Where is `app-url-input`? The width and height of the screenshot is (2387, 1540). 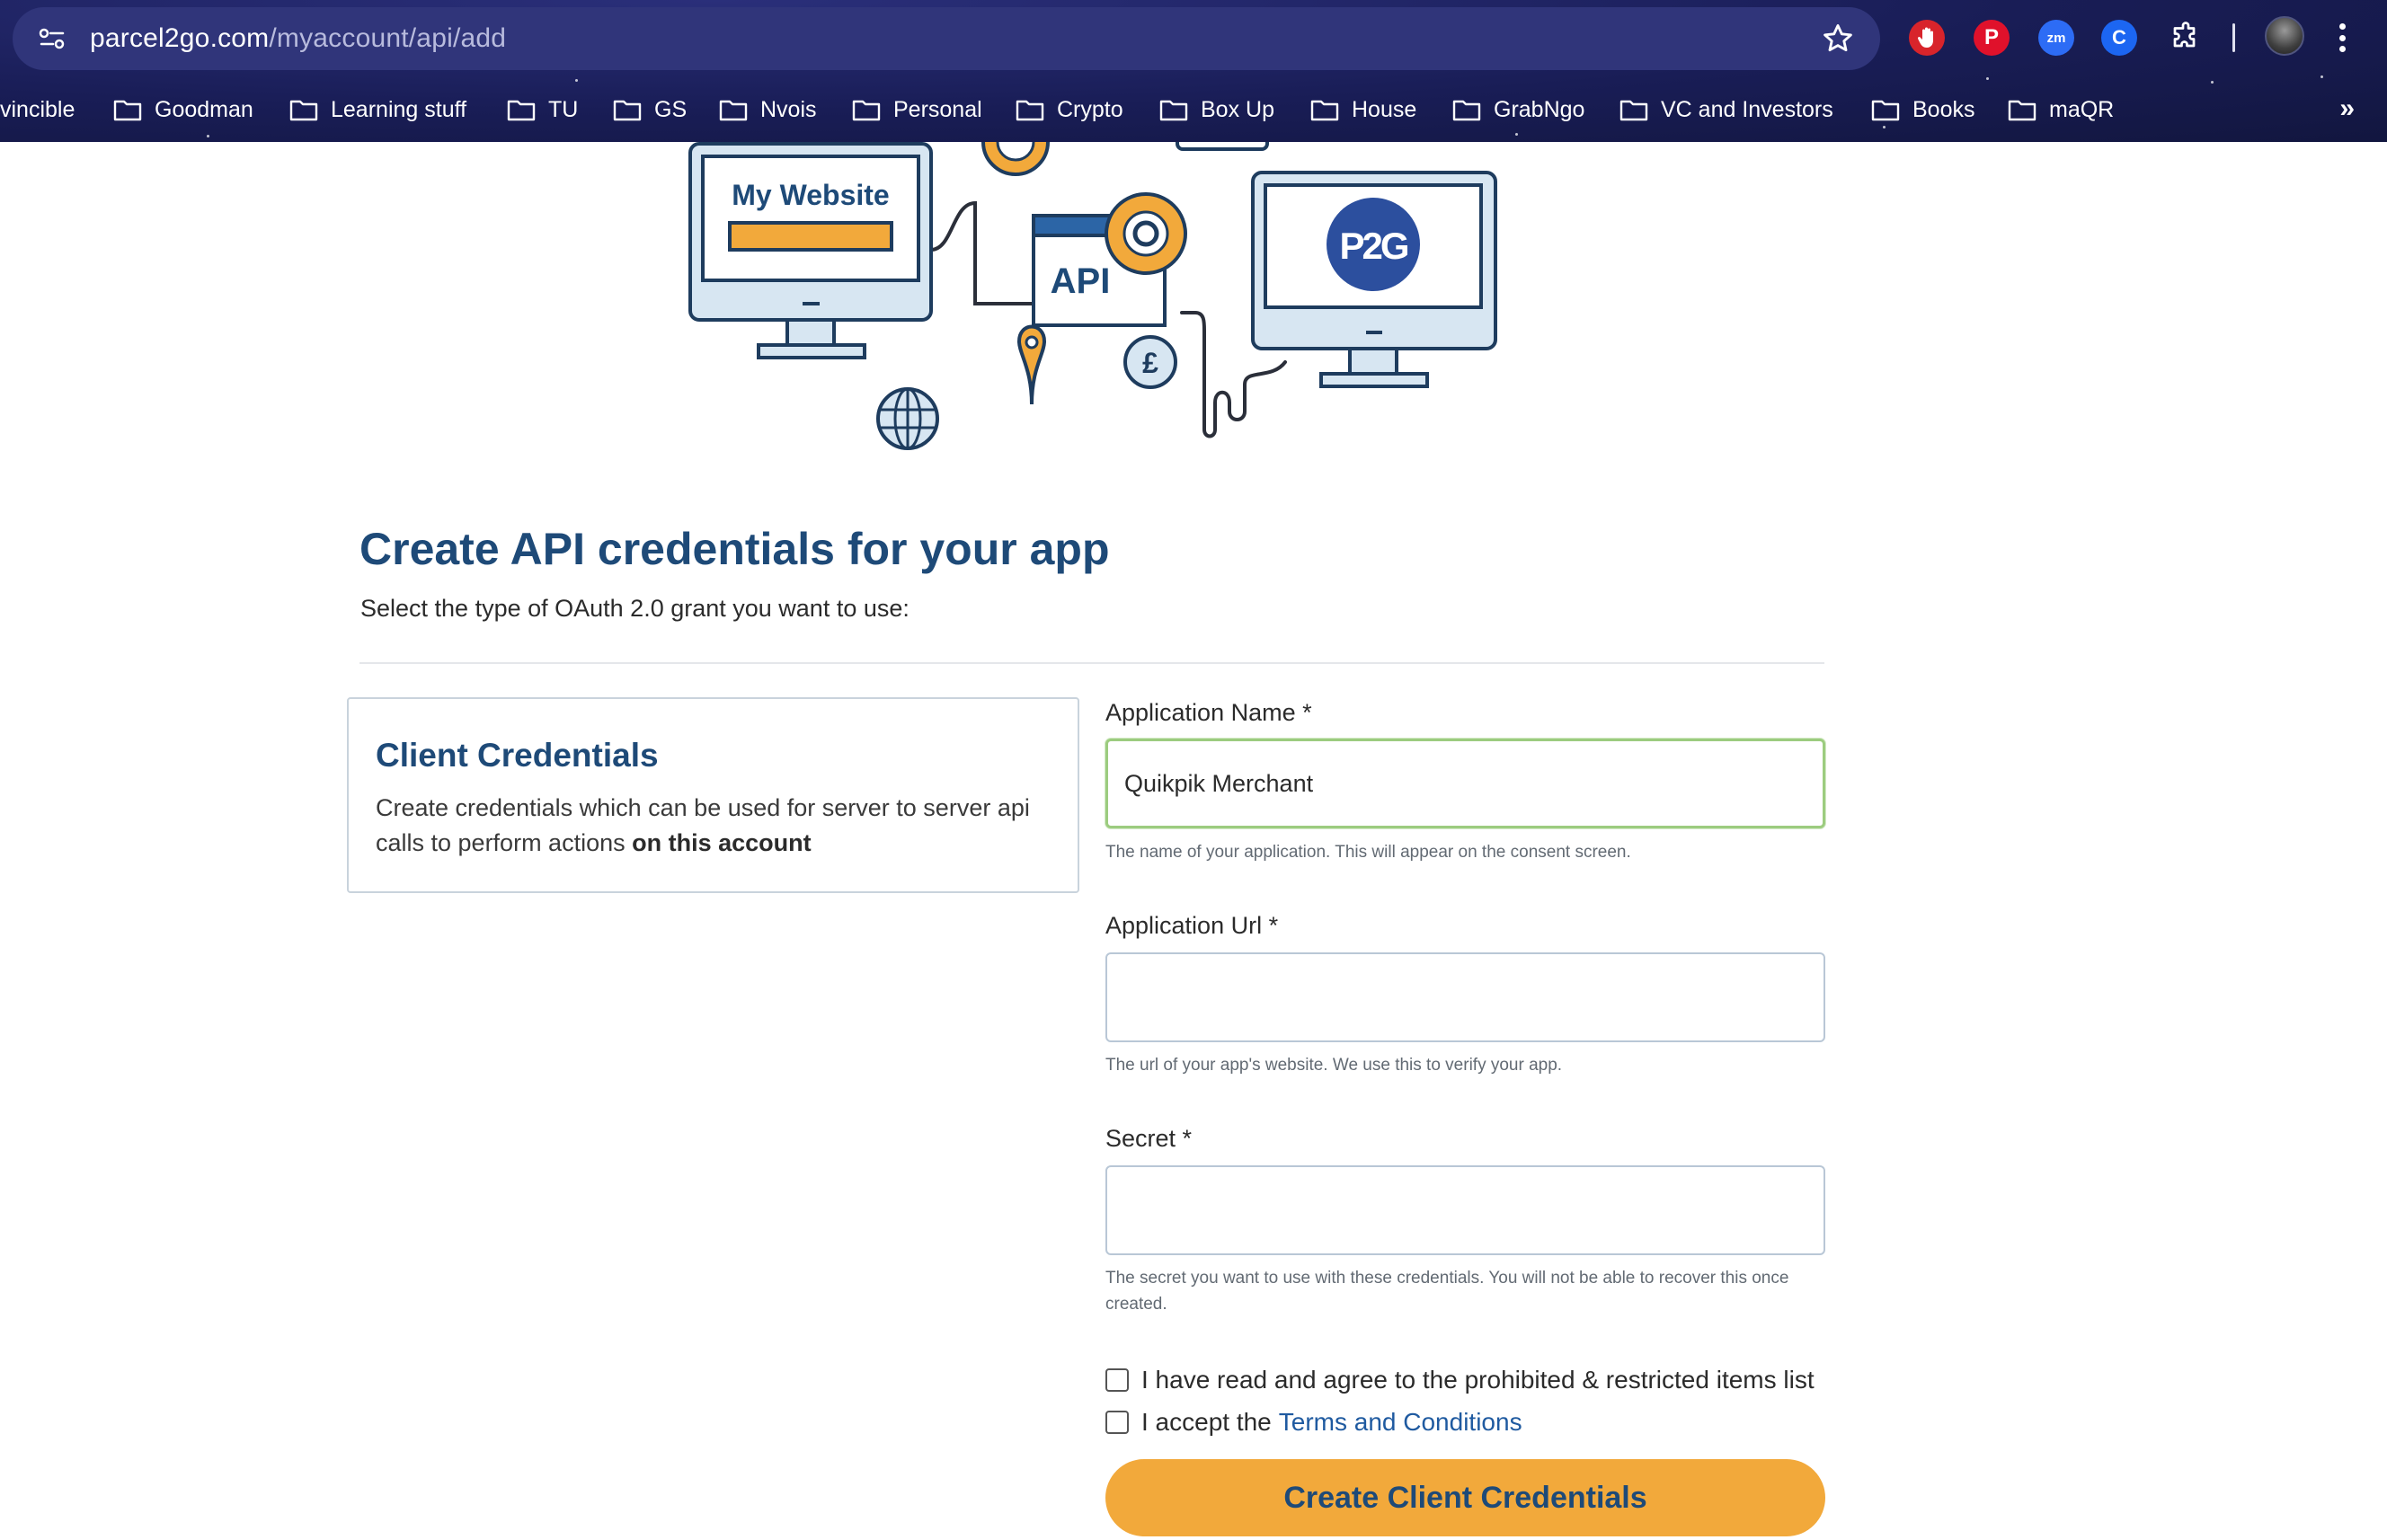
app-url-input is located at coordinates (1465, 997).